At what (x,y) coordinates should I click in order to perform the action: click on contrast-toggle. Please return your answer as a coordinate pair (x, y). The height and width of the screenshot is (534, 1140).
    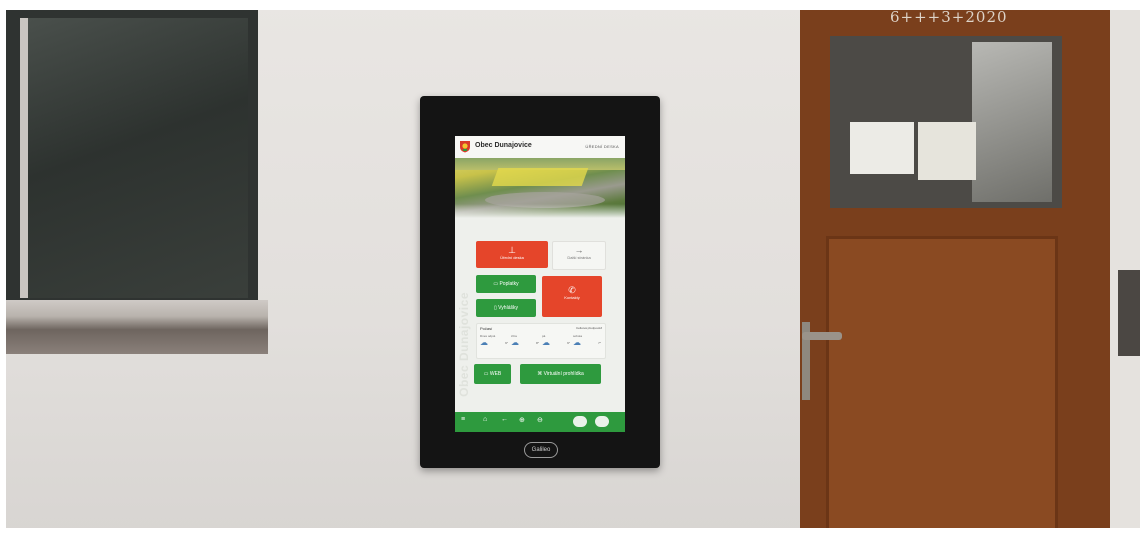
    Looking at the image, I should click on (580, 421).